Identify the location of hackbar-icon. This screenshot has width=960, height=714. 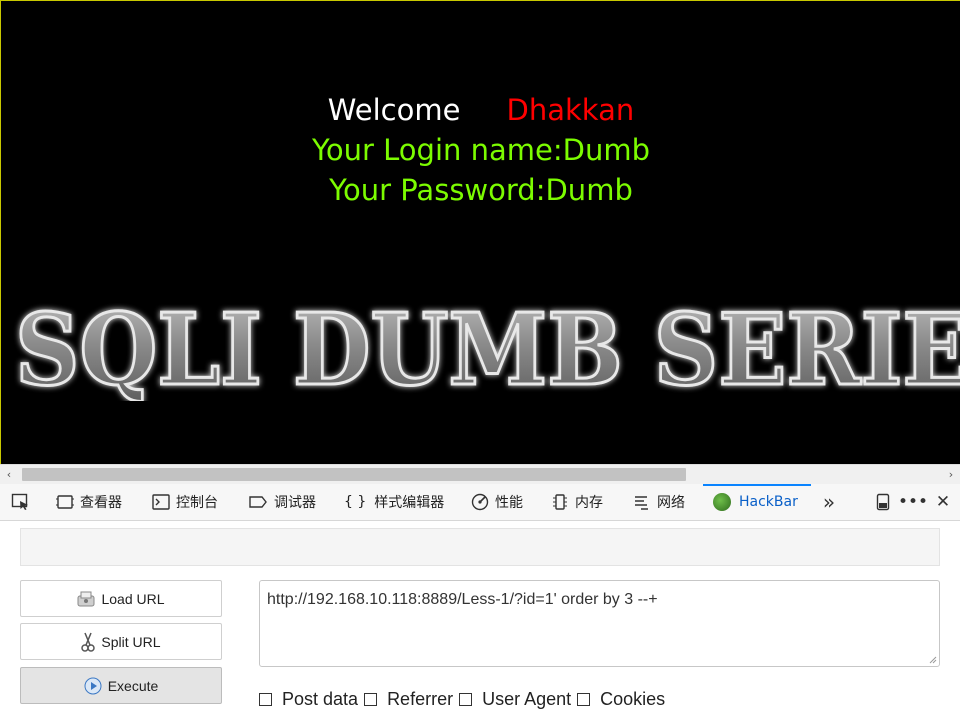
(722, 502).